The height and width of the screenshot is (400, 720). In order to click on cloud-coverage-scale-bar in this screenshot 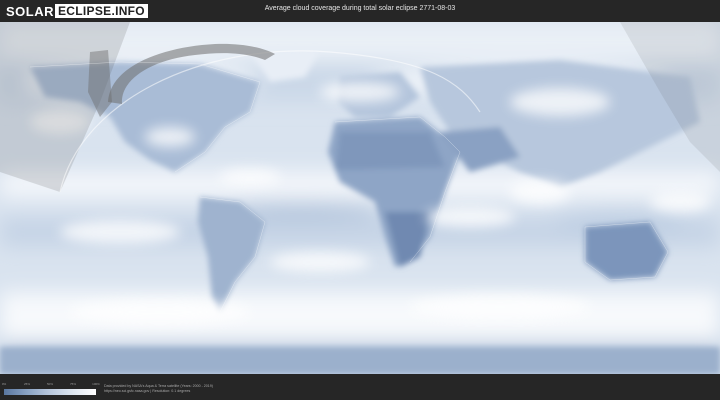, I will do `click(50, 392)`.